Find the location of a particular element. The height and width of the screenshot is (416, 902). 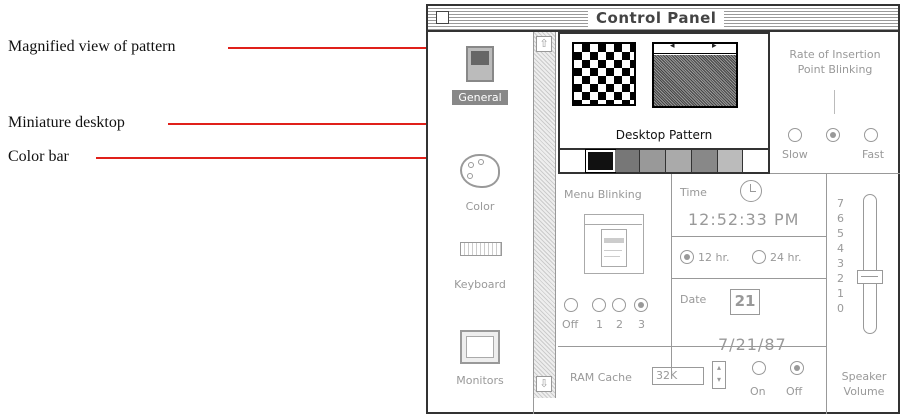

monitor-icon is located at coordinates (480, 347).